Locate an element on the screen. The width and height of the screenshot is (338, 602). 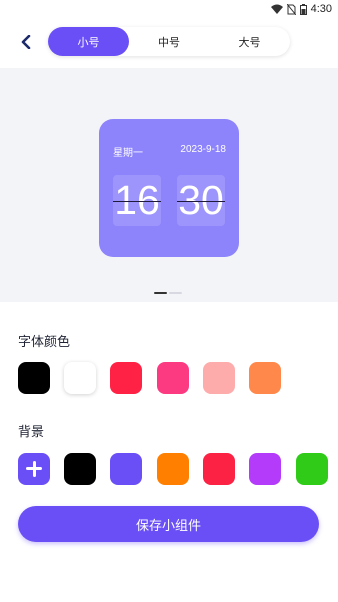
page-dot-active is located at coordinates (160, 293).